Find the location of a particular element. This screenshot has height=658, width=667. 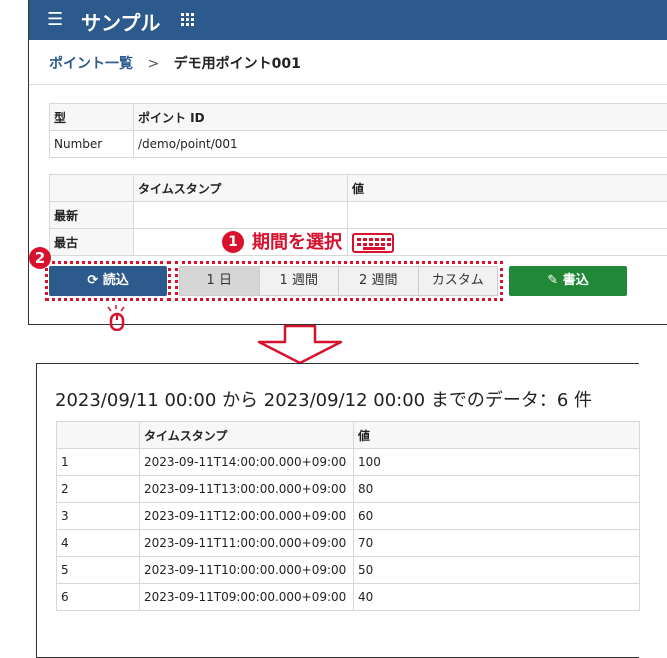

row-timestamp: 2023-09-11T12:00:00.000+09:00 is located at coordinates (246, 516).